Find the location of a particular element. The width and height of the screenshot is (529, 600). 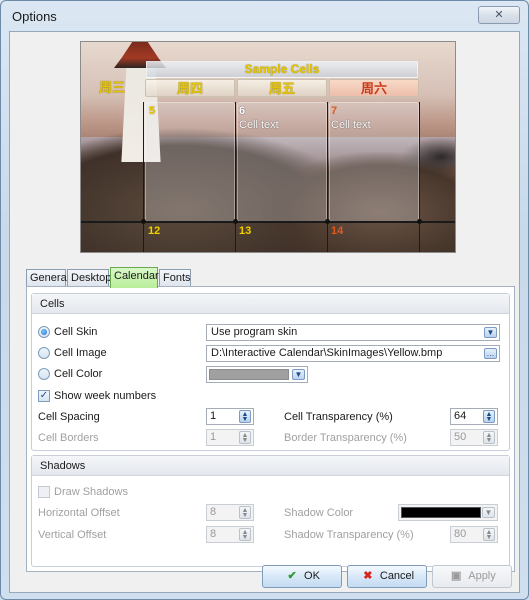

checkmark-icon: ✔ is located at coordinates (292, 576).